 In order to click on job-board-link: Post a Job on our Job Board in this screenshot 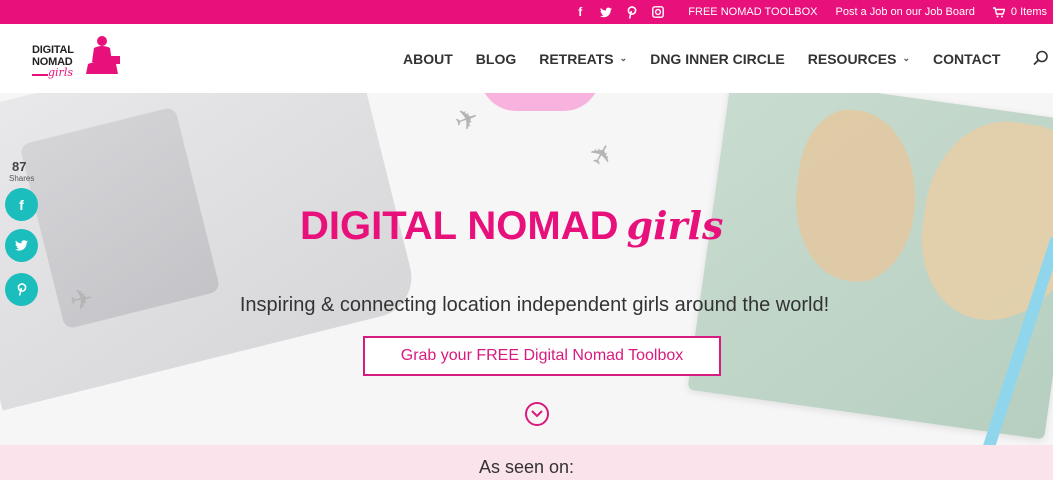, I will do `click(904, 12)`.